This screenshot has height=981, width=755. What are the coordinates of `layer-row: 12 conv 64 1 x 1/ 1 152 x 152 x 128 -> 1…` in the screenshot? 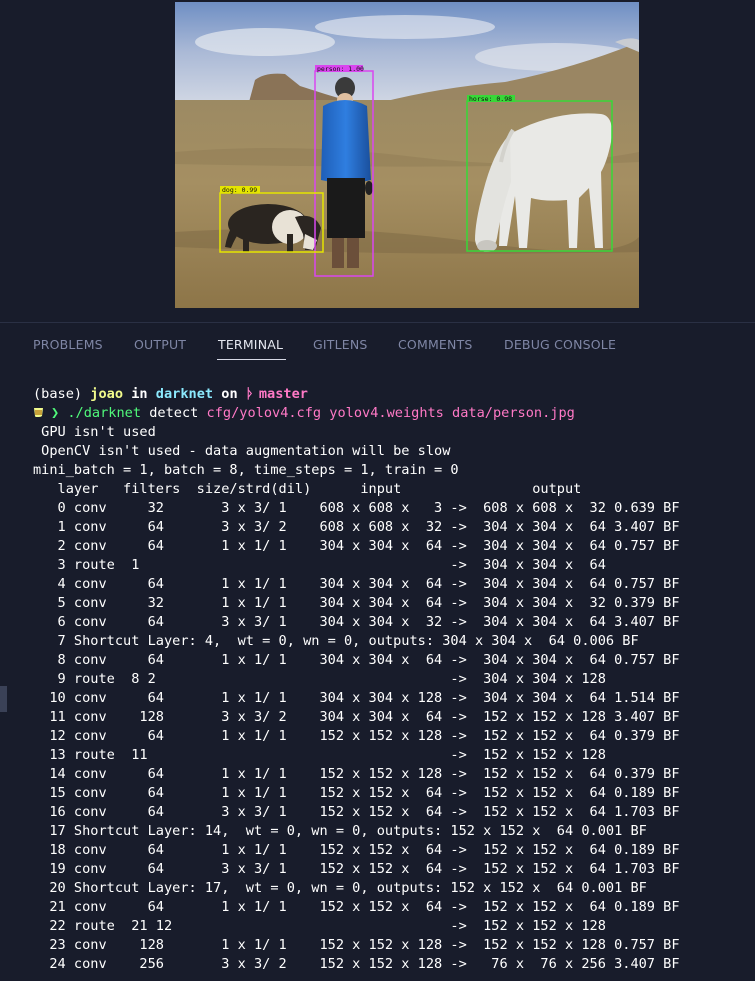 It's located at (356, 736).